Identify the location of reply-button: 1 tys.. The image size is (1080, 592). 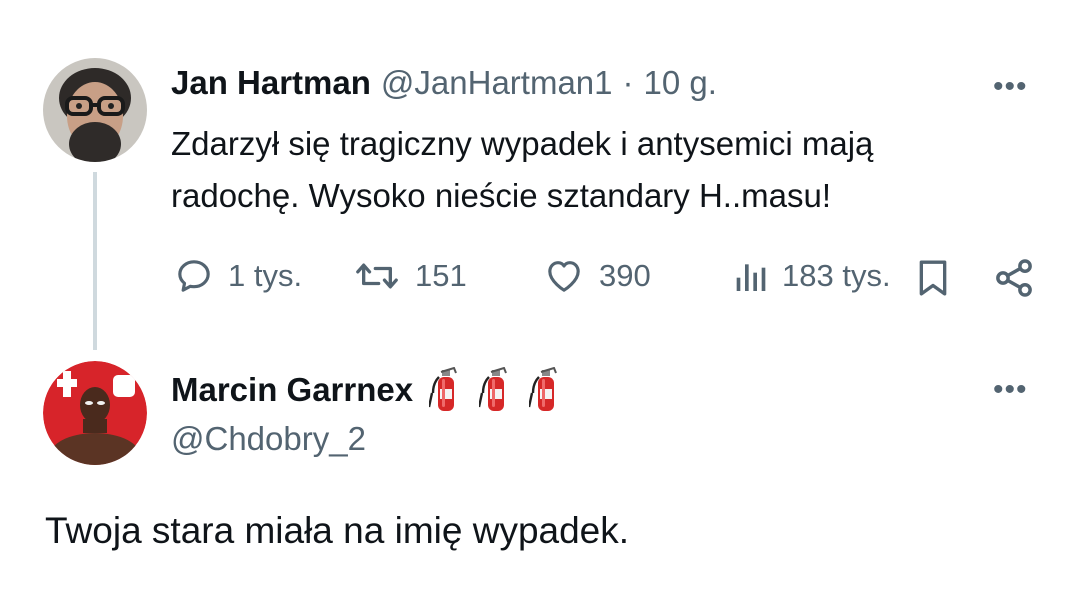
(238, 276).